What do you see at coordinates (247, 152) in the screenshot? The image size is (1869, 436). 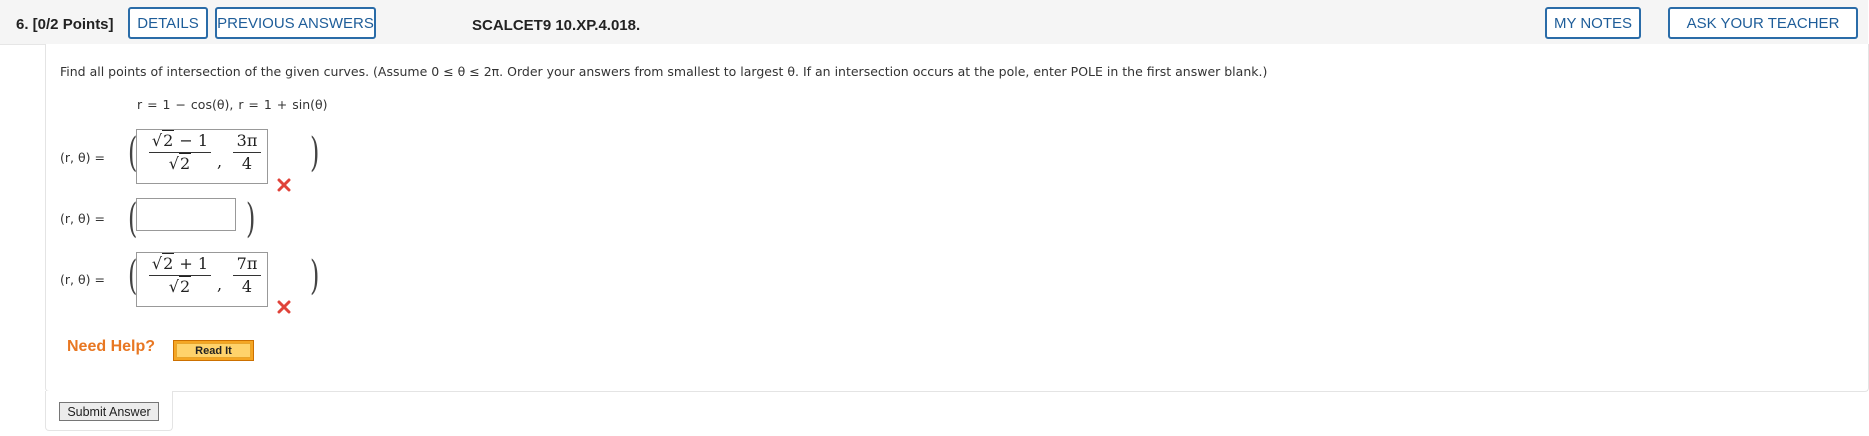 I see `theta-fraction: 3π 4` at bounding box center [247, 152].